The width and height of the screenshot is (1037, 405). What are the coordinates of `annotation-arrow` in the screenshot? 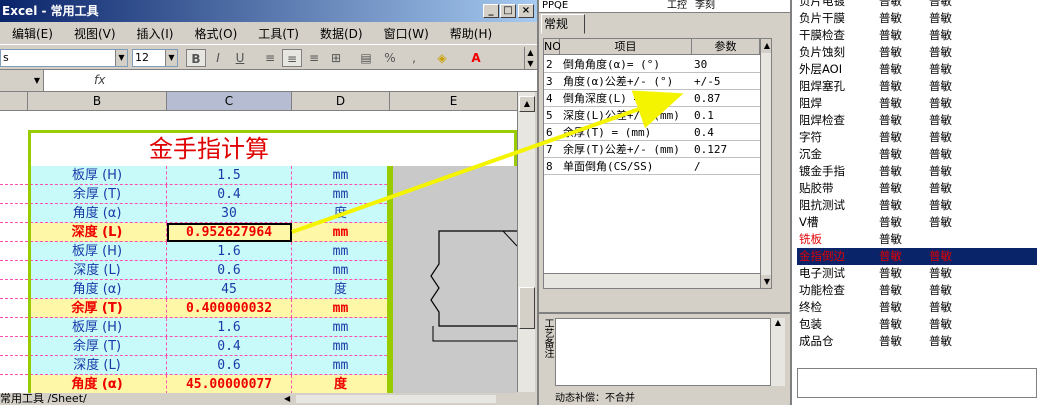 It's located at (487, 162).